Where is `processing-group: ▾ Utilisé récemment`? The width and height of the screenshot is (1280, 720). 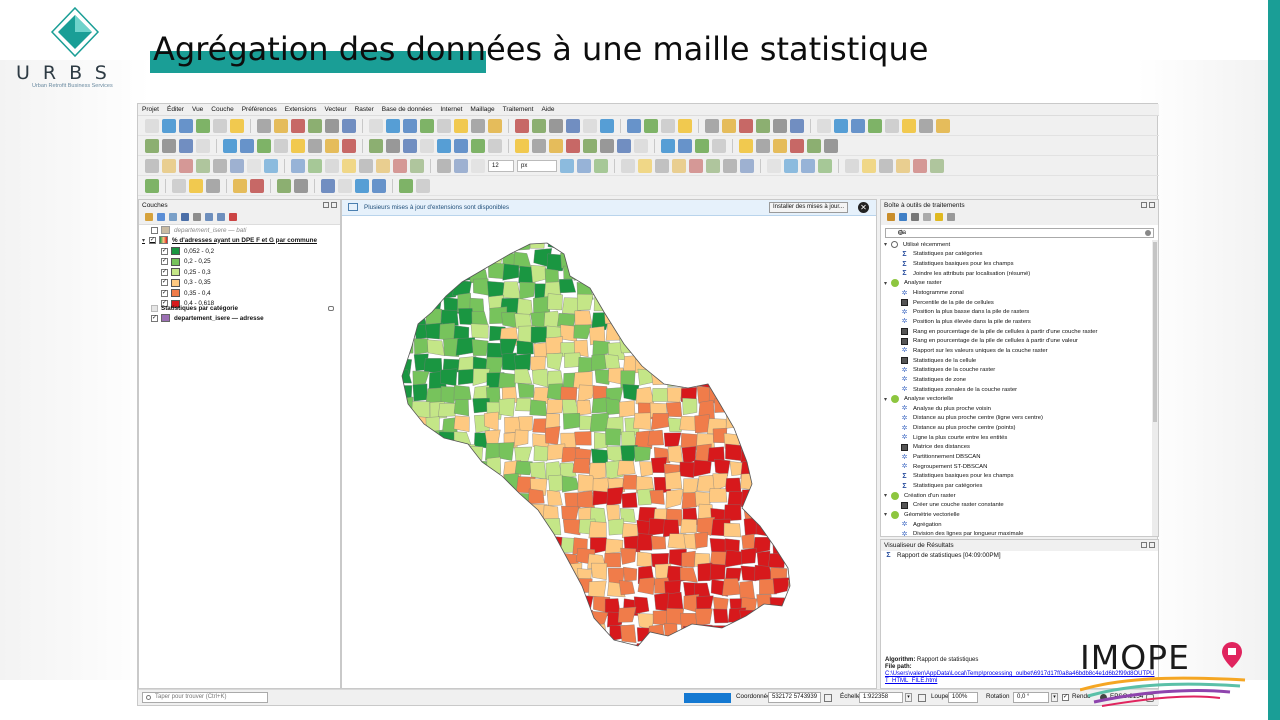 processing-group: ▾ Utilisé récemment is located at coordinates (917, 245).